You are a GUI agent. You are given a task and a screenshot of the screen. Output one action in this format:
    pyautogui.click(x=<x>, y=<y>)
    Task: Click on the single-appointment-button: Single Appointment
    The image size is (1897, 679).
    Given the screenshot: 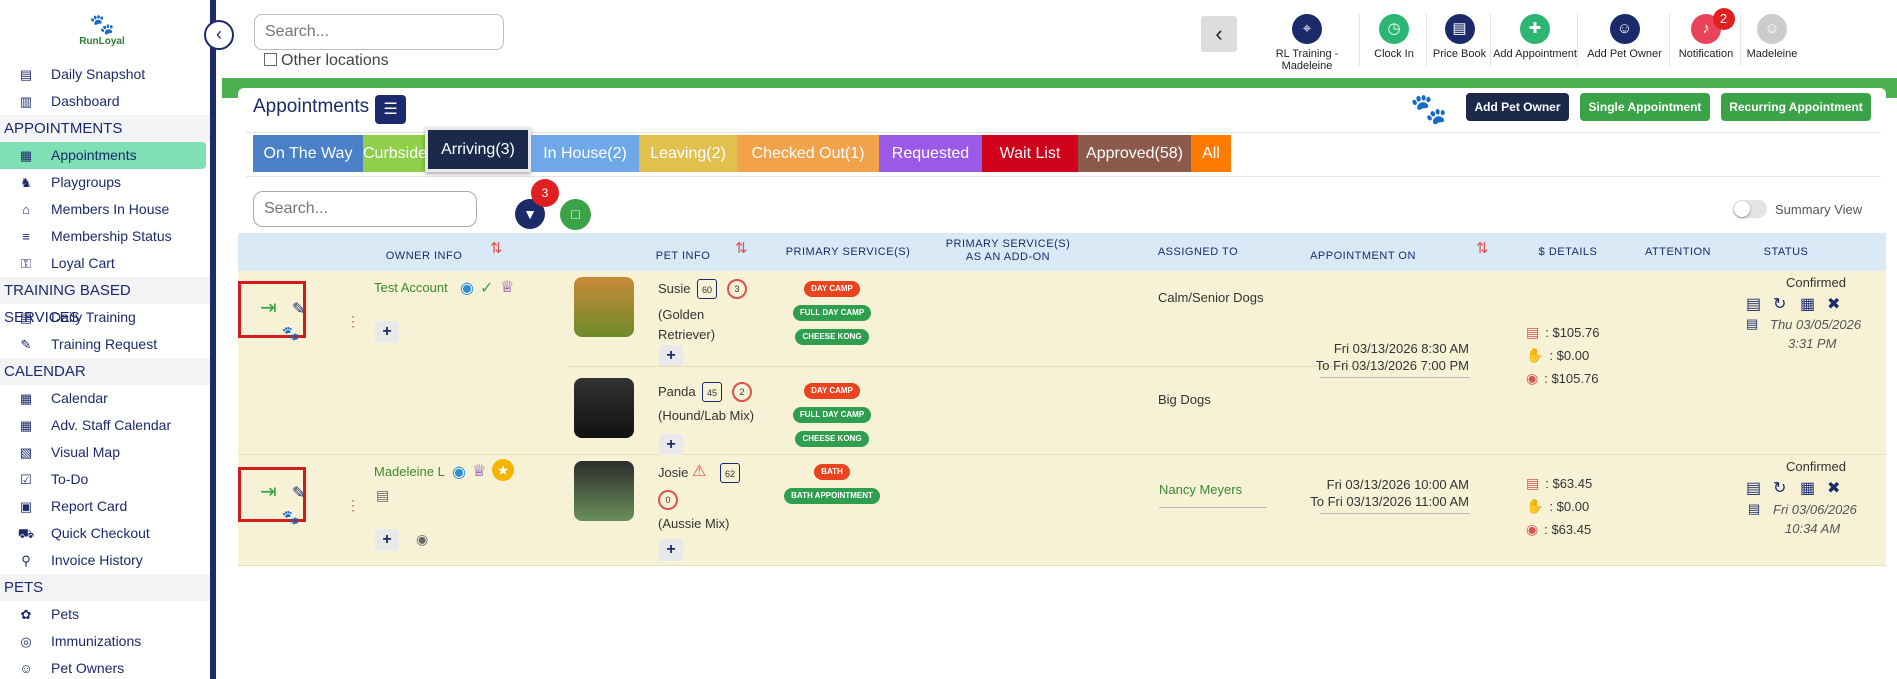 What is the action you would take?
    pyautogui.click(x=1645, y=107)
    